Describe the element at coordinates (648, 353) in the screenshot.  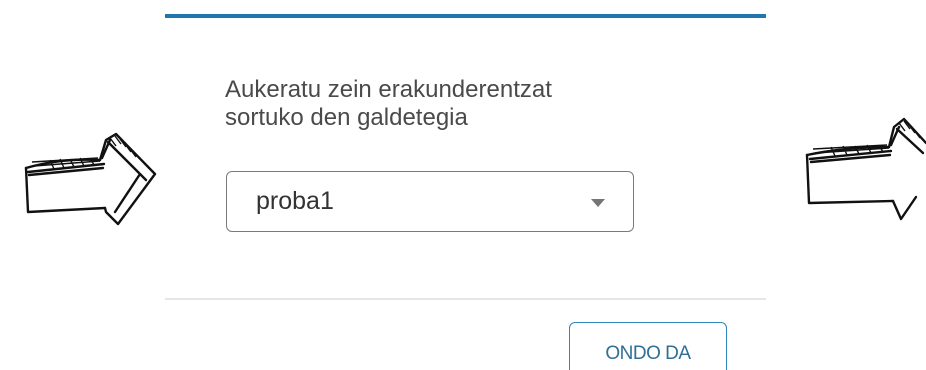
I see `ok-button-label: ONDO DA` at that location.